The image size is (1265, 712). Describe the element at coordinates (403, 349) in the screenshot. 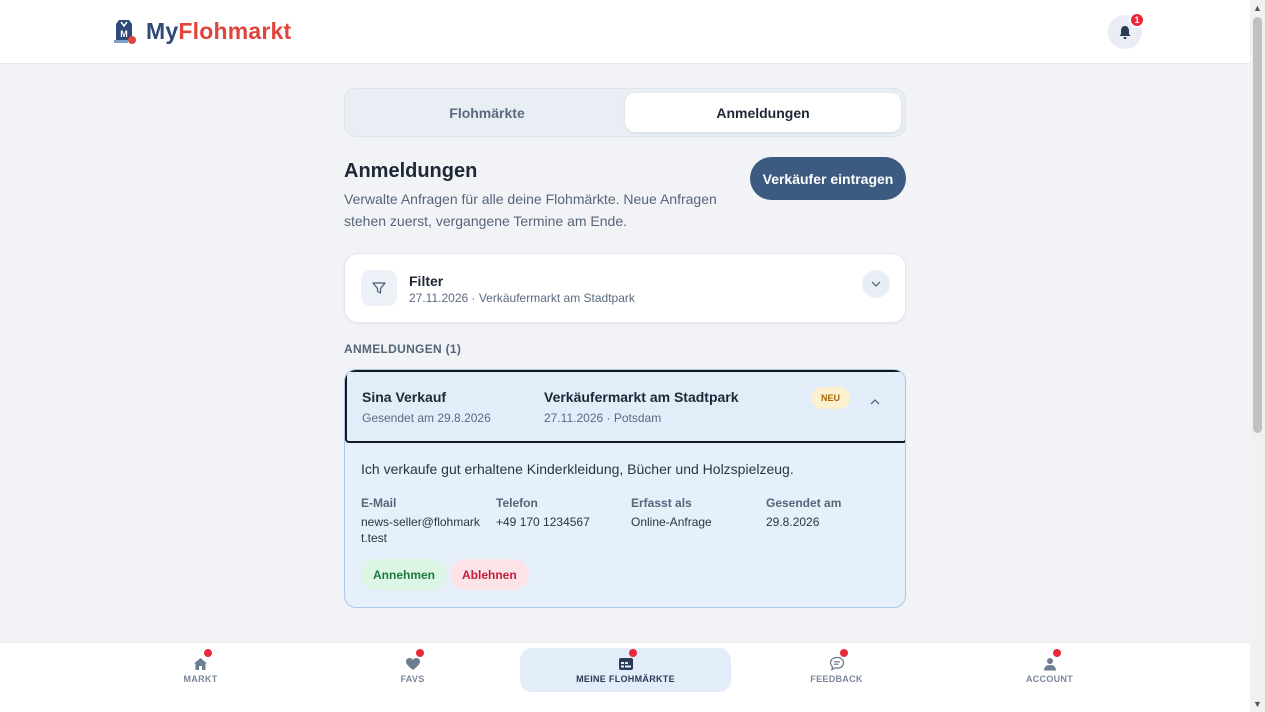

I see `section-heading: ANMELDUNGEN (1)` at that location.